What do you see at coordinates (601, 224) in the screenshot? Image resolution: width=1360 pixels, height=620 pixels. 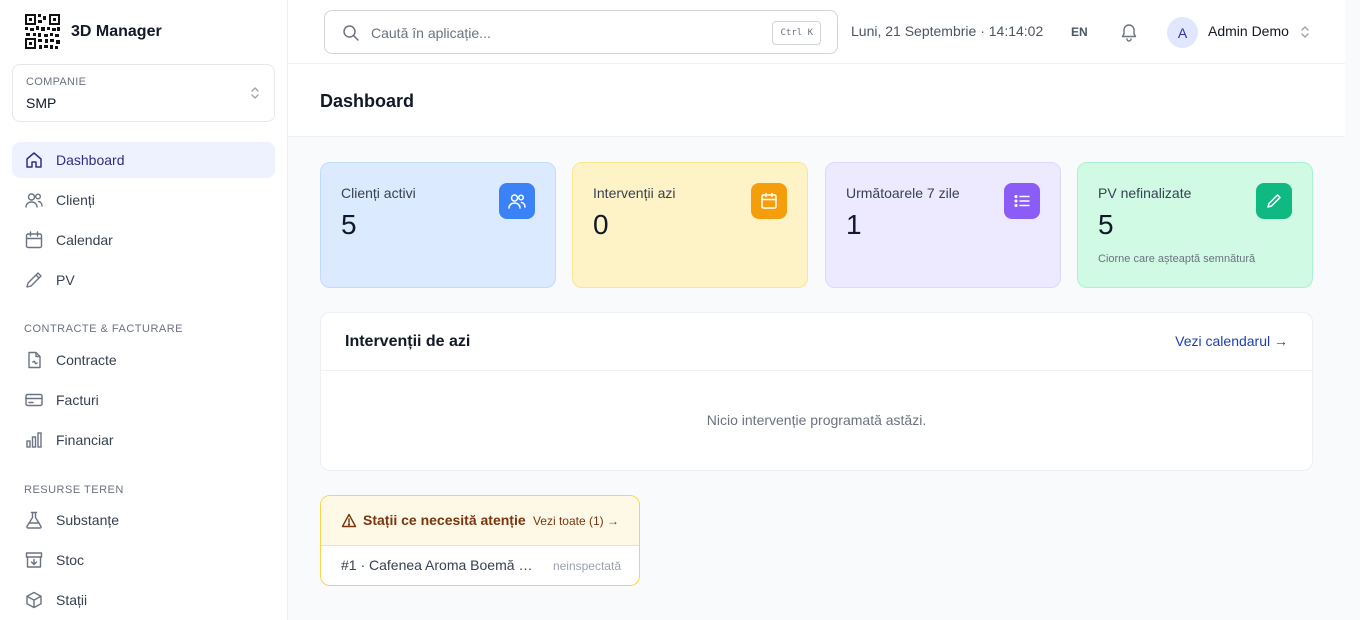 I see `stat-value: 0` at bounding box center [601, 224].